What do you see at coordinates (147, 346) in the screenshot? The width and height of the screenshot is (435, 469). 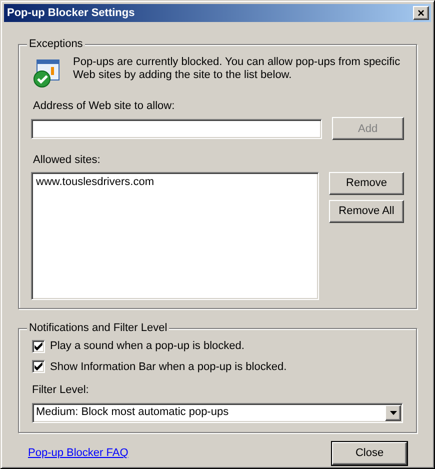 I see `checkbox-label: Play a sound when a pop-up is blocked.` at bounding box center [147, 346].